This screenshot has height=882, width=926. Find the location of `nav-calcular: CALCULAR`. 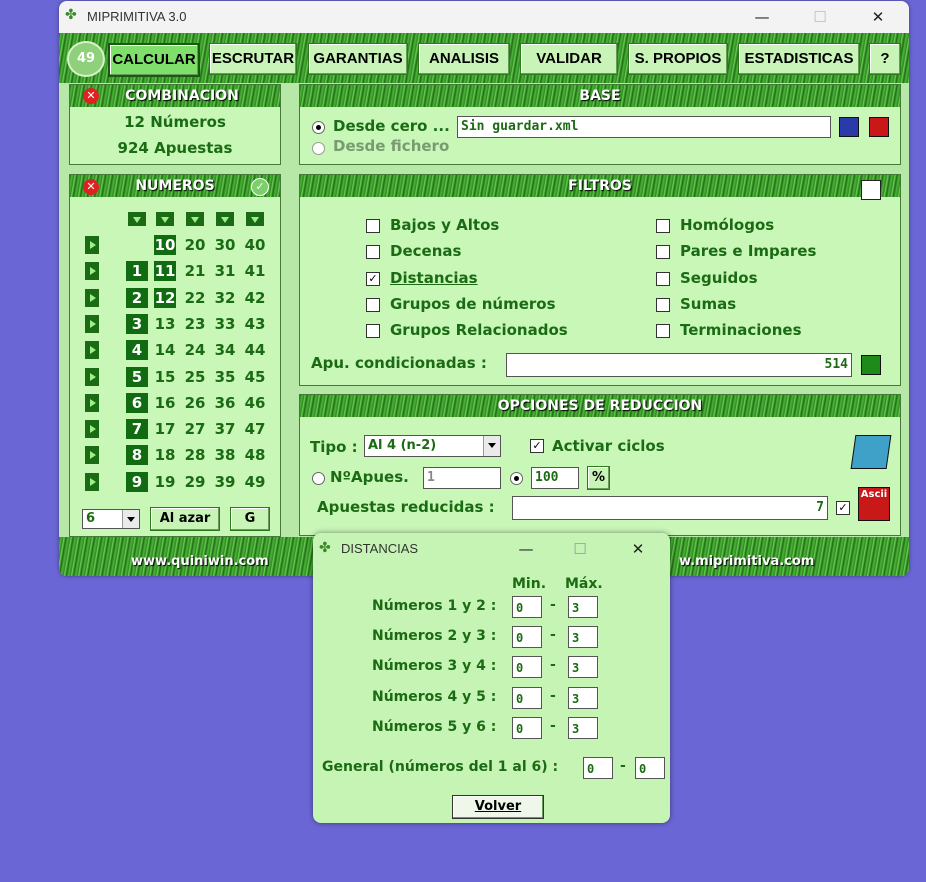

nav-calcular: CALCULAR is located at coordinates (154, 60).